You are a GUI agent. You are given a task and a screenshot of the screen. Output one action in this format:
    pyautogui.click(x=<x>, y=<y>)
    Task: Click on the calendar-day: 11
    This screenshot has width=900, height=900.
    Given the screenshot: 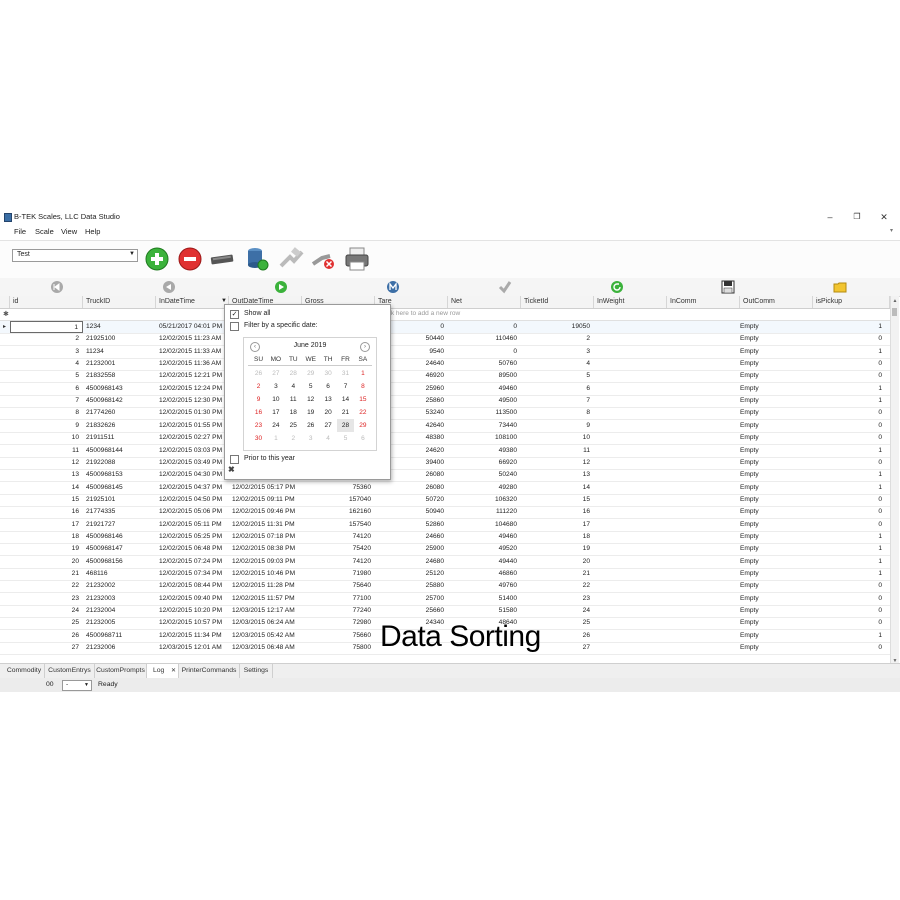 What is the action you would take?
    pyautogui.click(x=293, y=399)
    